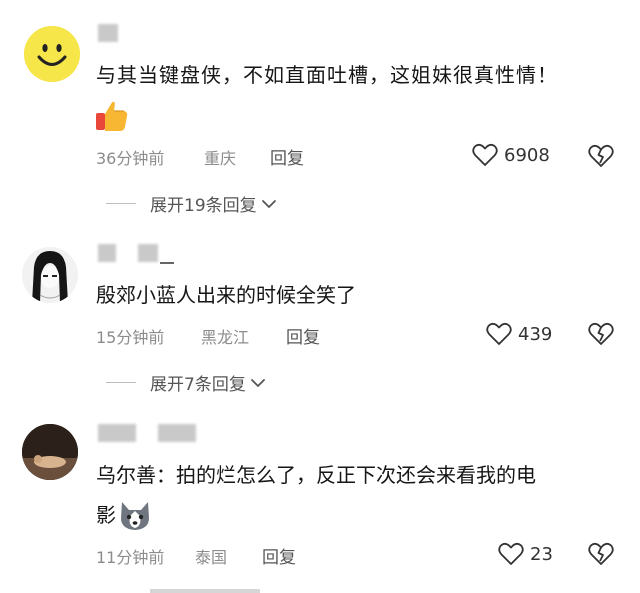 This screenshot has width=640, height=593. What do you see at coordinates (226, 295) in the screenshot?
I see `comment-text: 殷郊小蓝人出来的时候全笑了` at bounding box center [226, 295].